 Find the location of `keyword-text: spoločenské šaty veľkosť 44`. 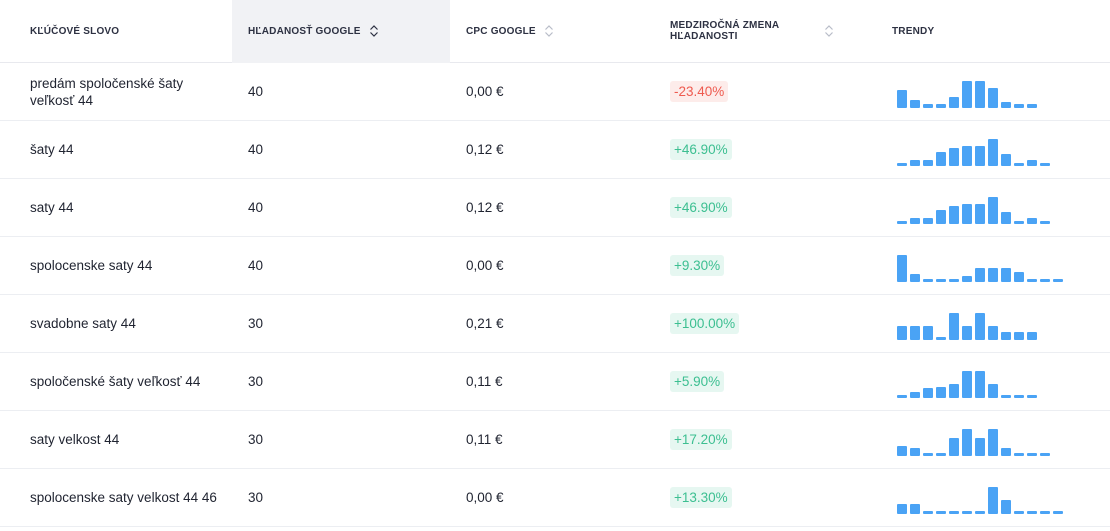

keyword-text: spoločenské šaty veľkosť 44 is located at coordinates (115, 381).